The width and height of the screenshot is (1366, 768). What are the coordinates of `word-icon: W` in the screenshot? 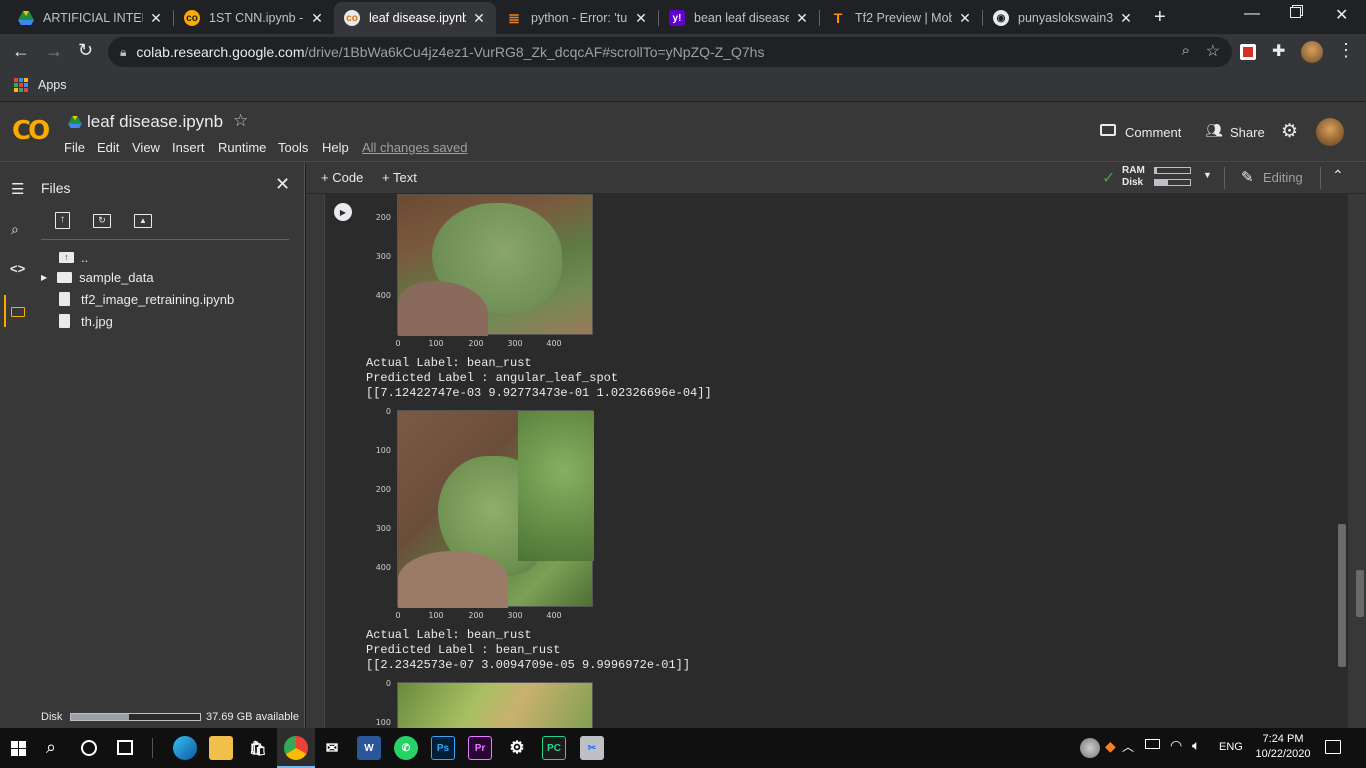 It's located at (369, 748).